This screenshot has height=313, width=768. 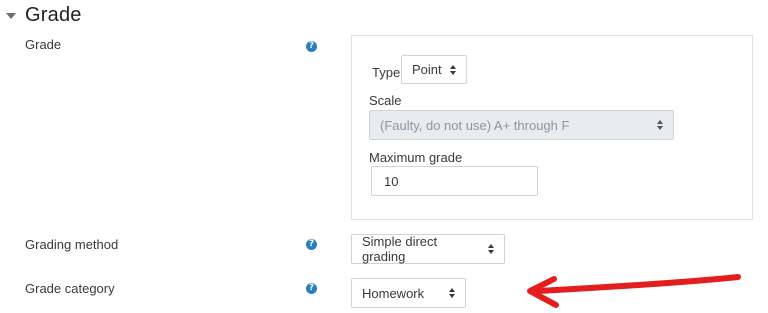 I want to click on grading-method-label: Grading method, so click(x=72, y=244).